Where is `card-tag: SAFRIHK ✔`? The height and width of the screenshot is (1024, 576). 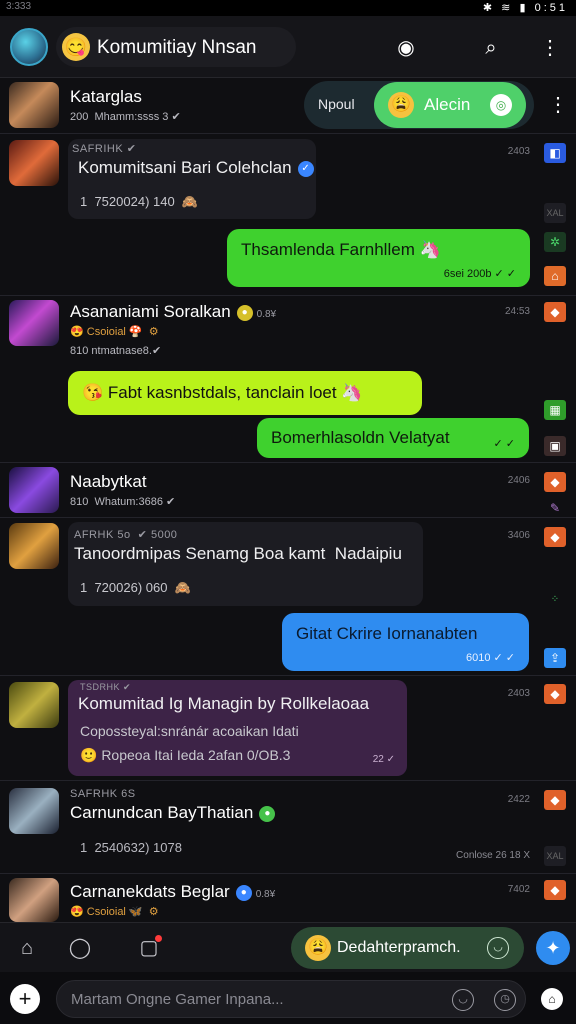 card-tag: SAFRIHK ✔ is located at coordinates (104, 149).